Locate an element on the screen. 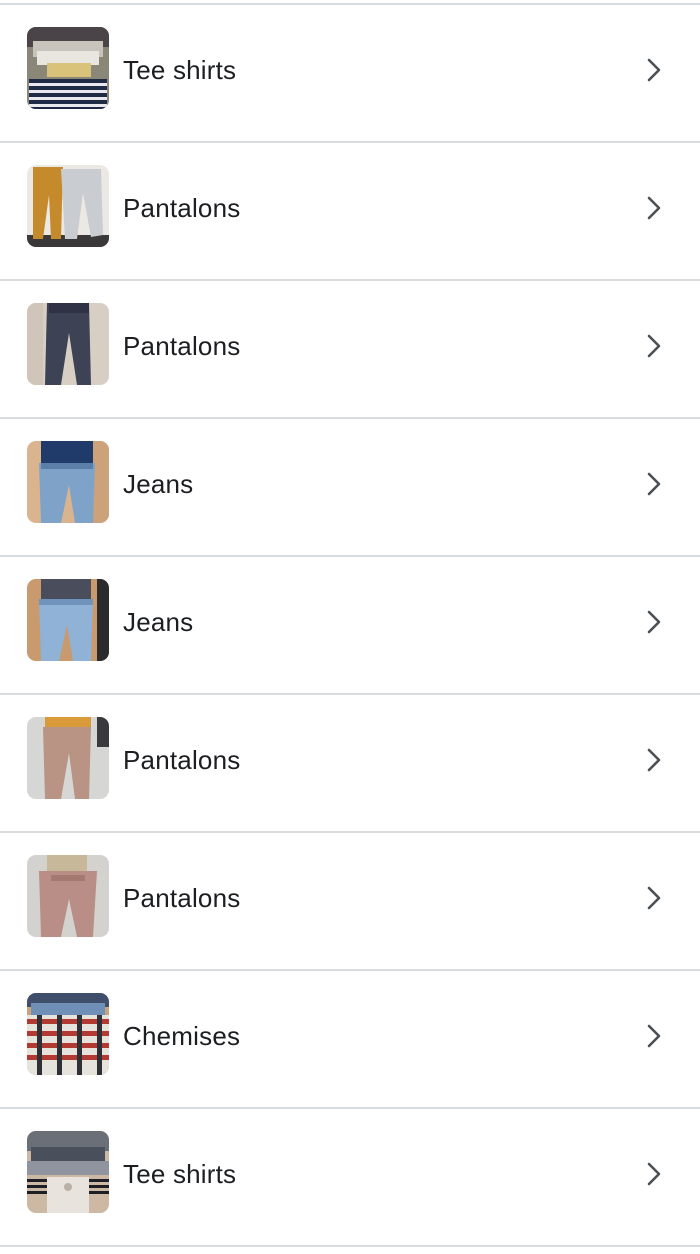 The height and width of the screenshot is (1254, 700). list-item-chemises: Chemises is located at coordinates (350, 1040).